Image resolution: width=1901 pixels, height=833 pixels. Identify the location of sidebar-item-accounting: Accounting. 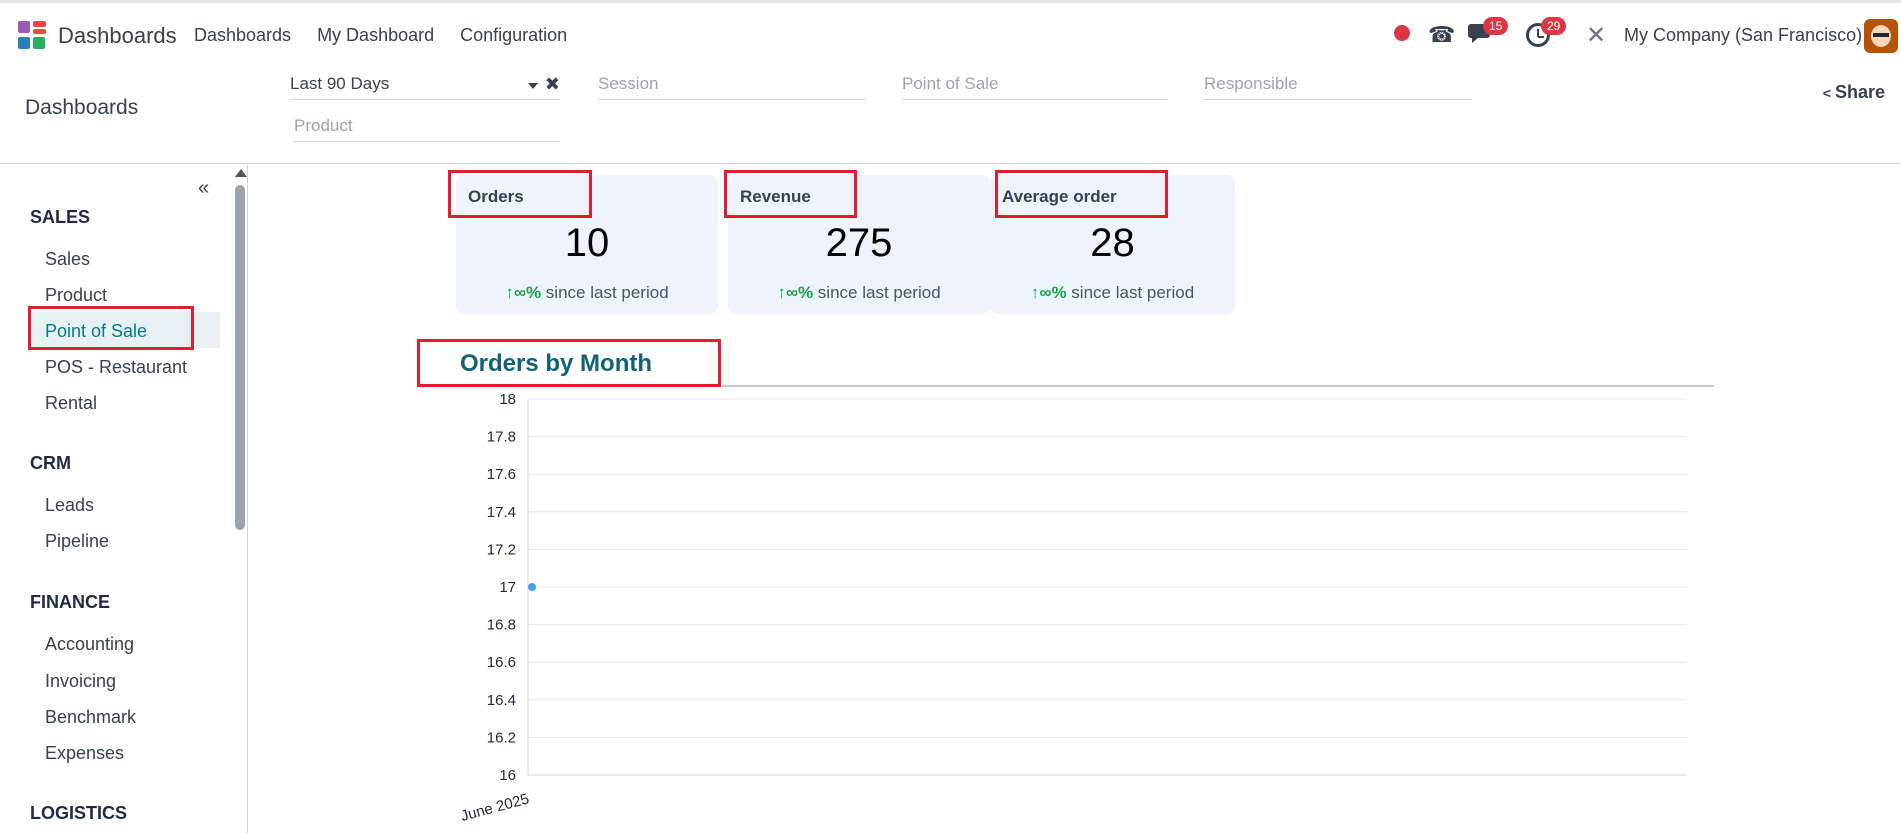
(89, 644).